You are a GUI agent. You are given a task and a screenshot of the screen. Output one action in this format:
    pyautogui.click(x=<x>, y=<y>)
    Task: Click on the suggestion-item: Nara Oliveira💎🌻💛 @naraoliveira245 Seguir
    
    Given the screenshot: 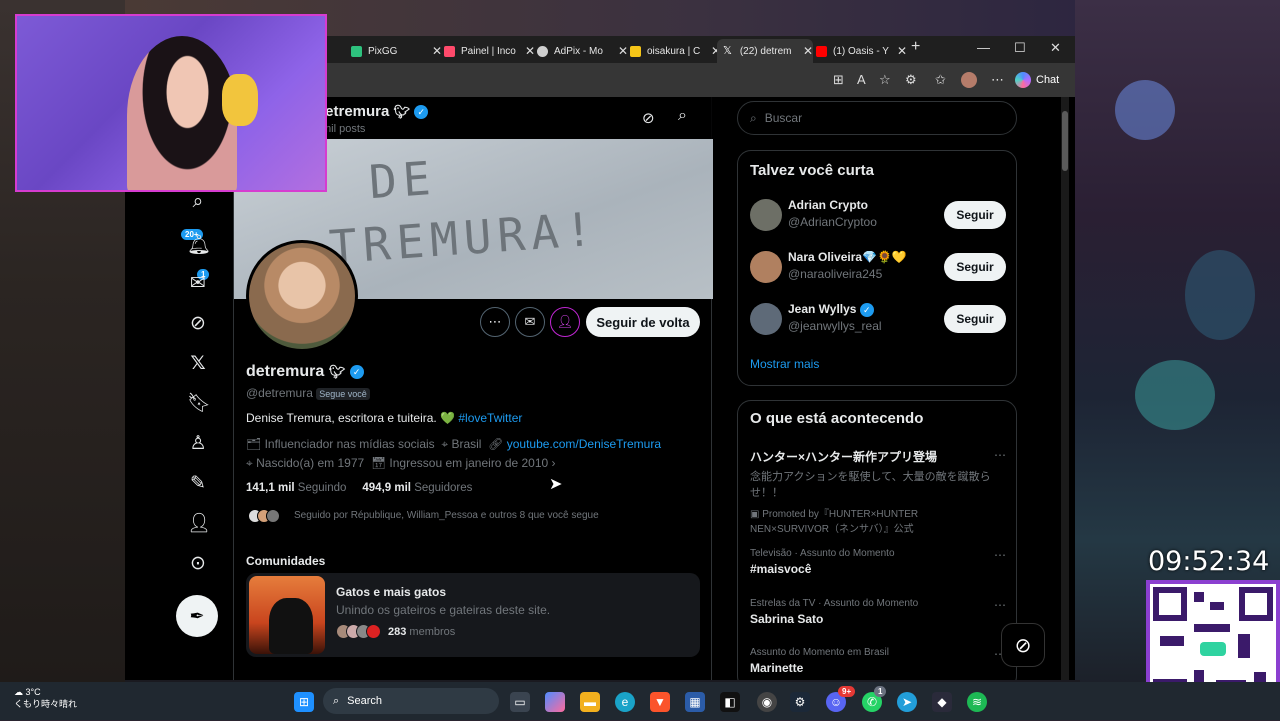 What is the action you would take?
    pyautogui.click(x=878, y=267)
    